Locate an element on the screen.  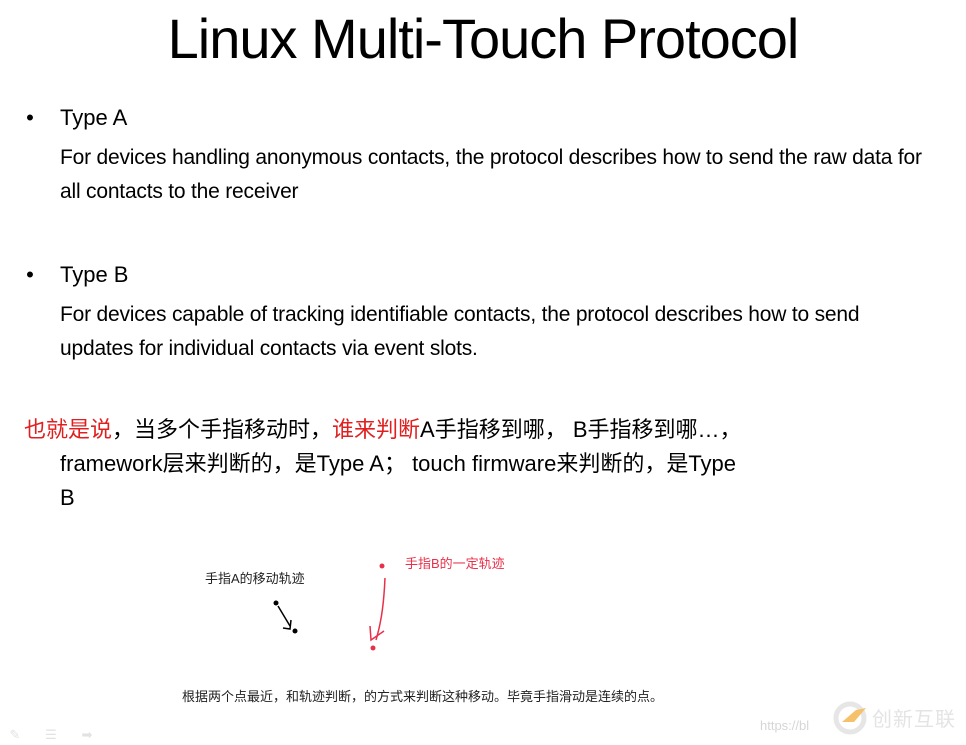
summary-text-2: A手指移到哪， B手指移到哪…， is located at coordinates (581, 429).